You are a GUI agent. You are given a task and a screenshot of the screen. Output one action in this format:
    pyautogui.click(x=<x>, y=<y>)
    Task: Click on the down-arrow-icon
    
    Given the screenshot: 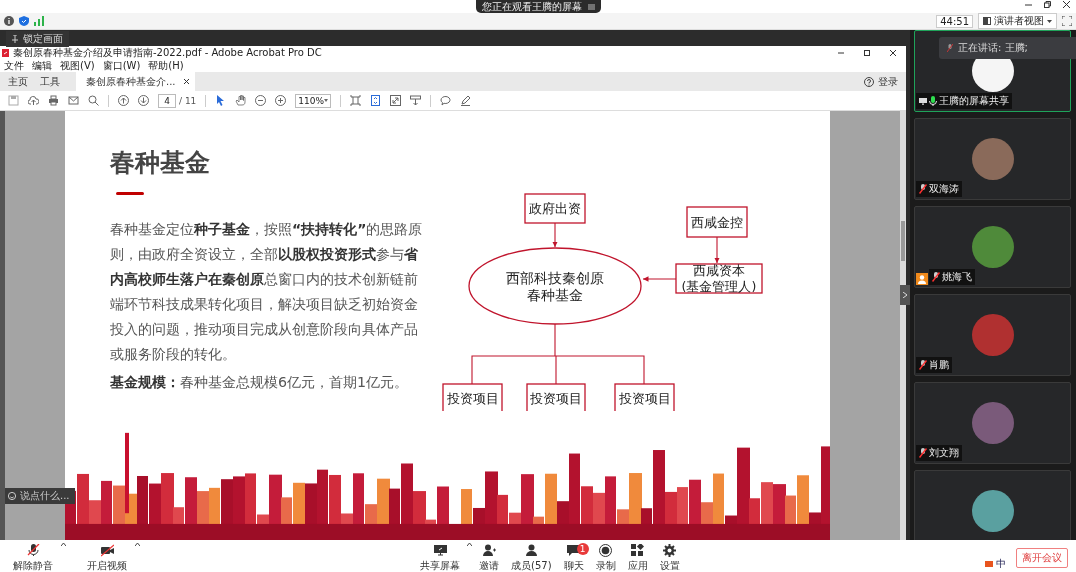 What is the action you would take?
    pyautogui.click(x=143, y=100)
    